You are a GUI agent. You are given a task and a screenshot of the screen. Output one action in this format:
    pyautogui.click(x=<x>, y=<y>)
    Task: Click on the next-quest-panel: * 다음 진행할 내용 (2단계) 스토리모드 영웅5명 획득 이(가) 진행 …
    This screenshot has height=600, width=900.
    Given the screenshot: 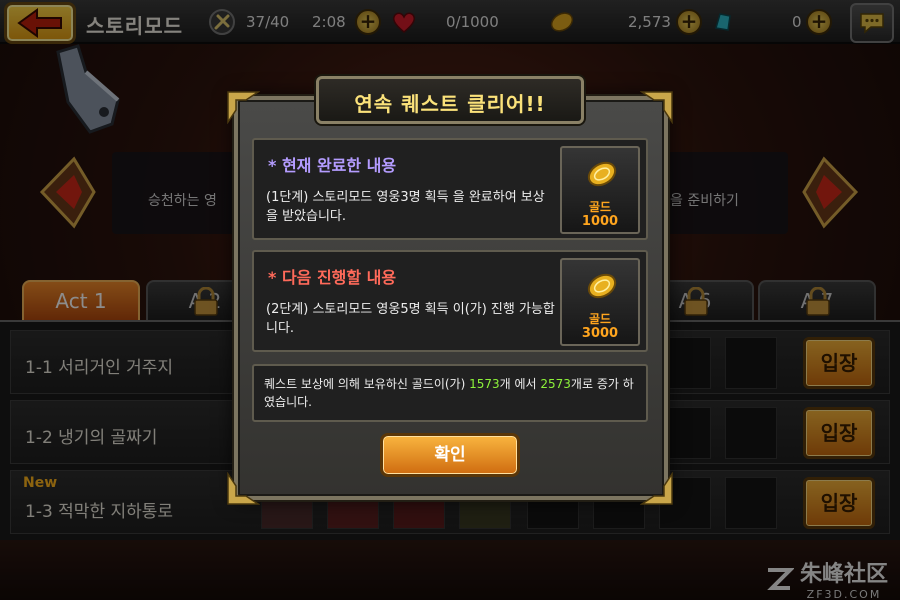 What is the action you would take?
    pyautogui.click(x=450, y=301)
    